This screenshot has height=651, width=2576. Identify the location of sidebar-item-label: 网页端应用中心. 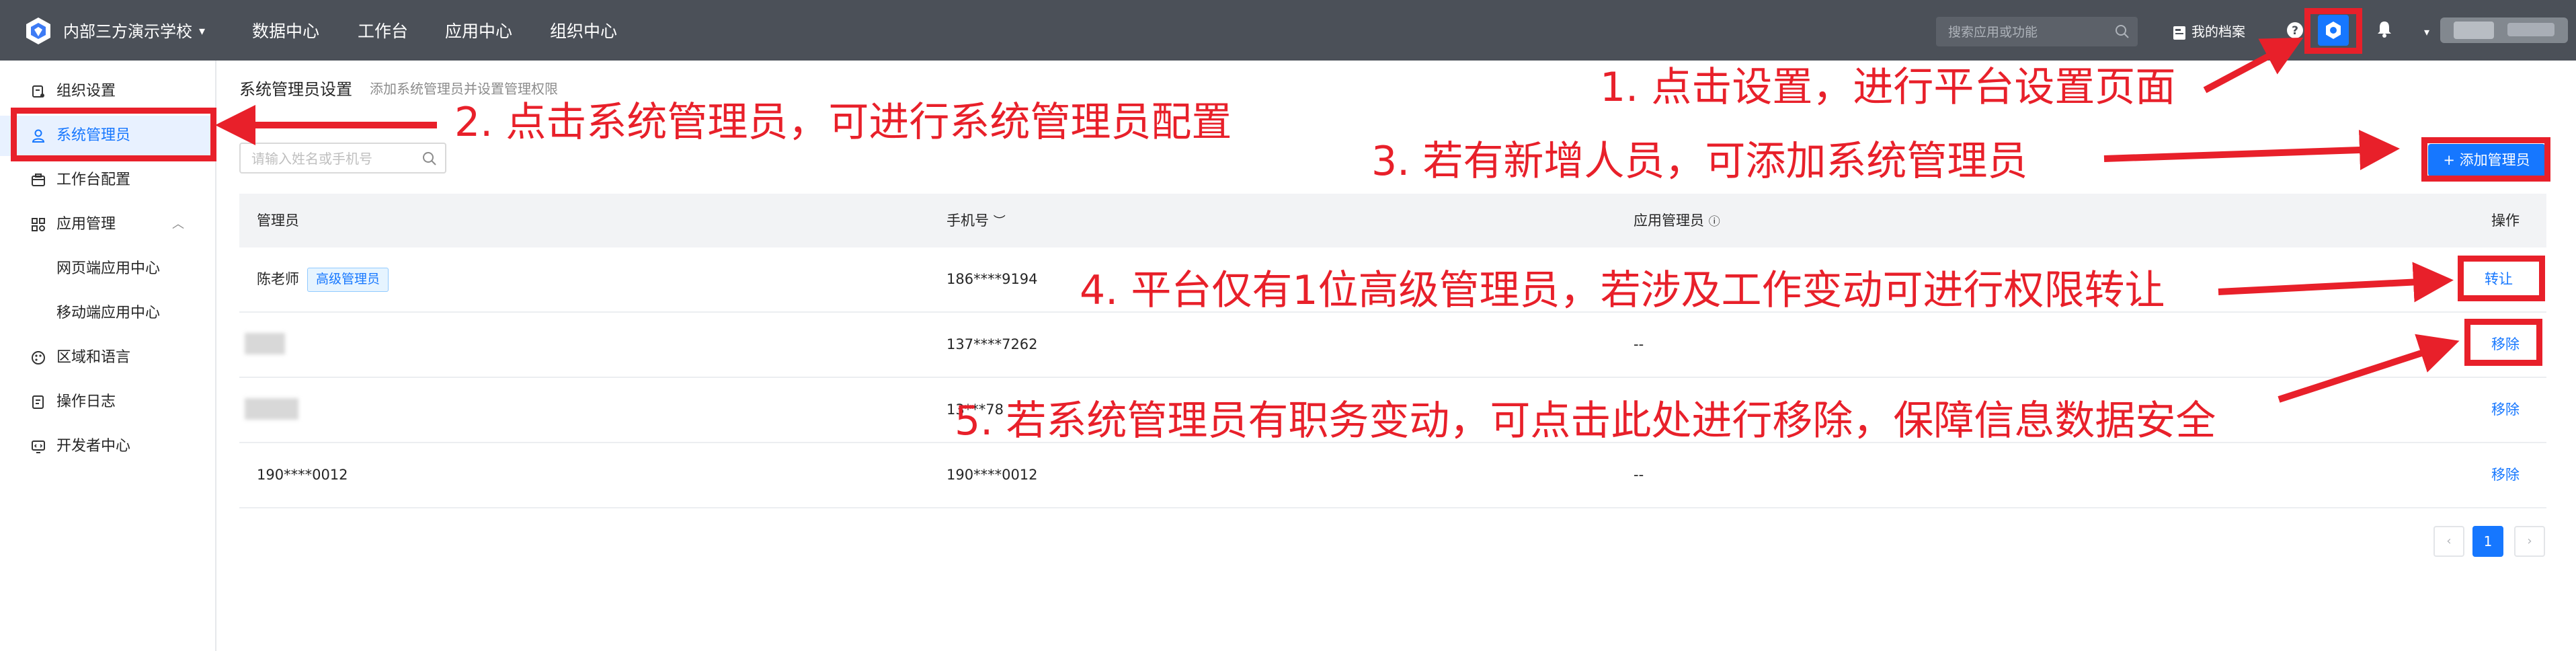
(108, 268).